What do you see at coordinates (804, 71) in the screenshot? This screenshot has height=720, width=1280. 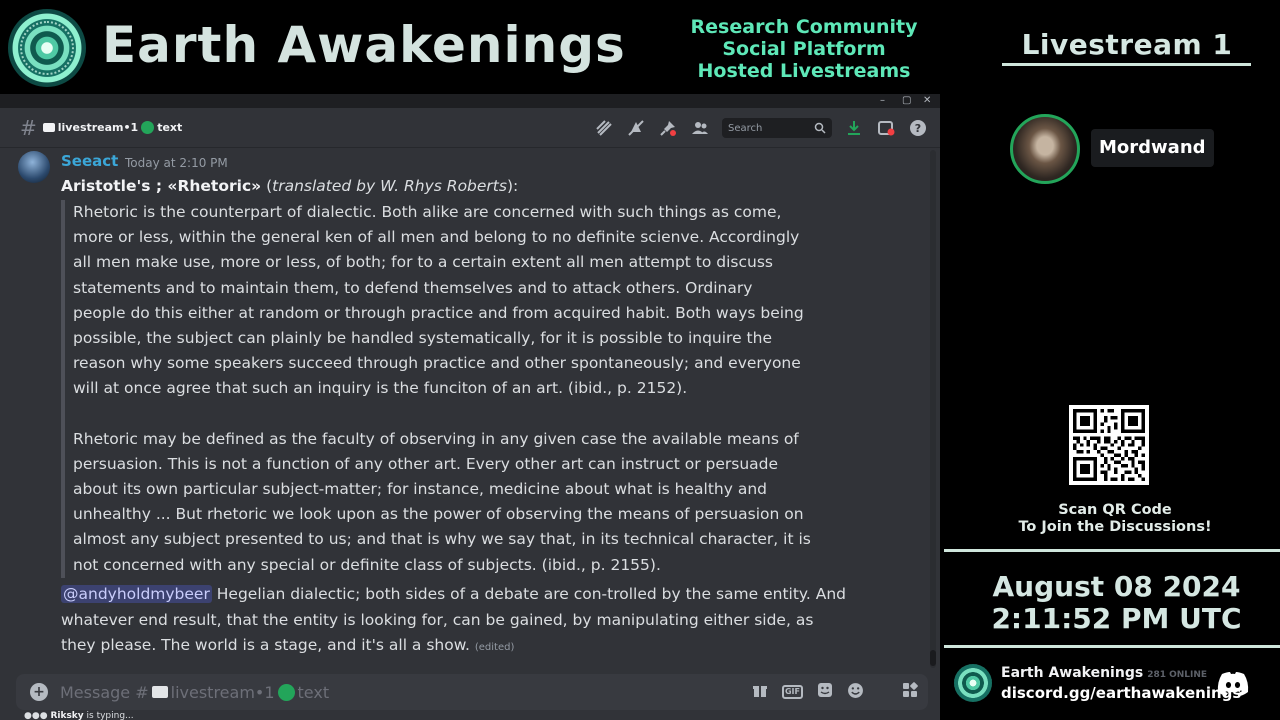 I see `tagline-line: Hosted Livestreams` at bounding box center [804, 71].